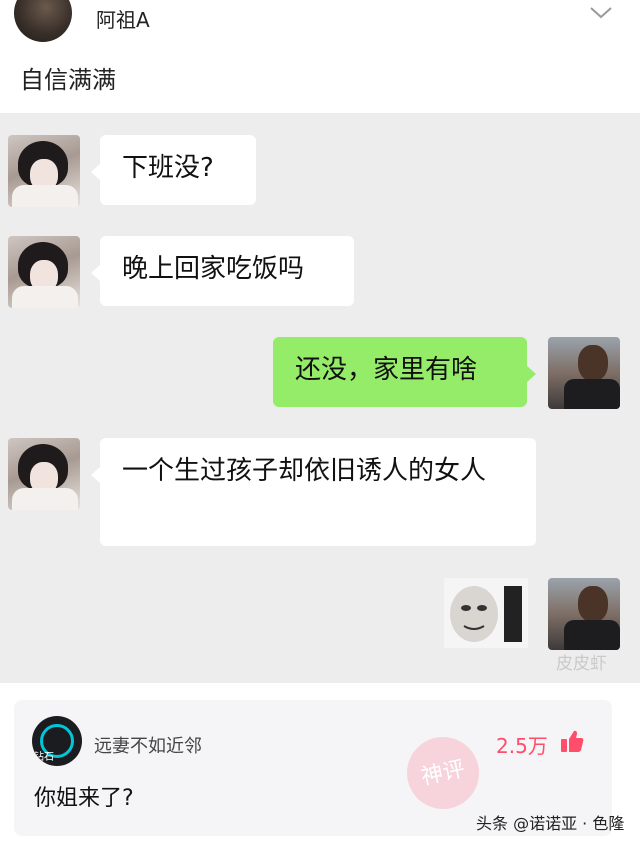 The height and width of the screenshot is (841, 640). I want to click on post-title: 自信满满, so click(68, 80).